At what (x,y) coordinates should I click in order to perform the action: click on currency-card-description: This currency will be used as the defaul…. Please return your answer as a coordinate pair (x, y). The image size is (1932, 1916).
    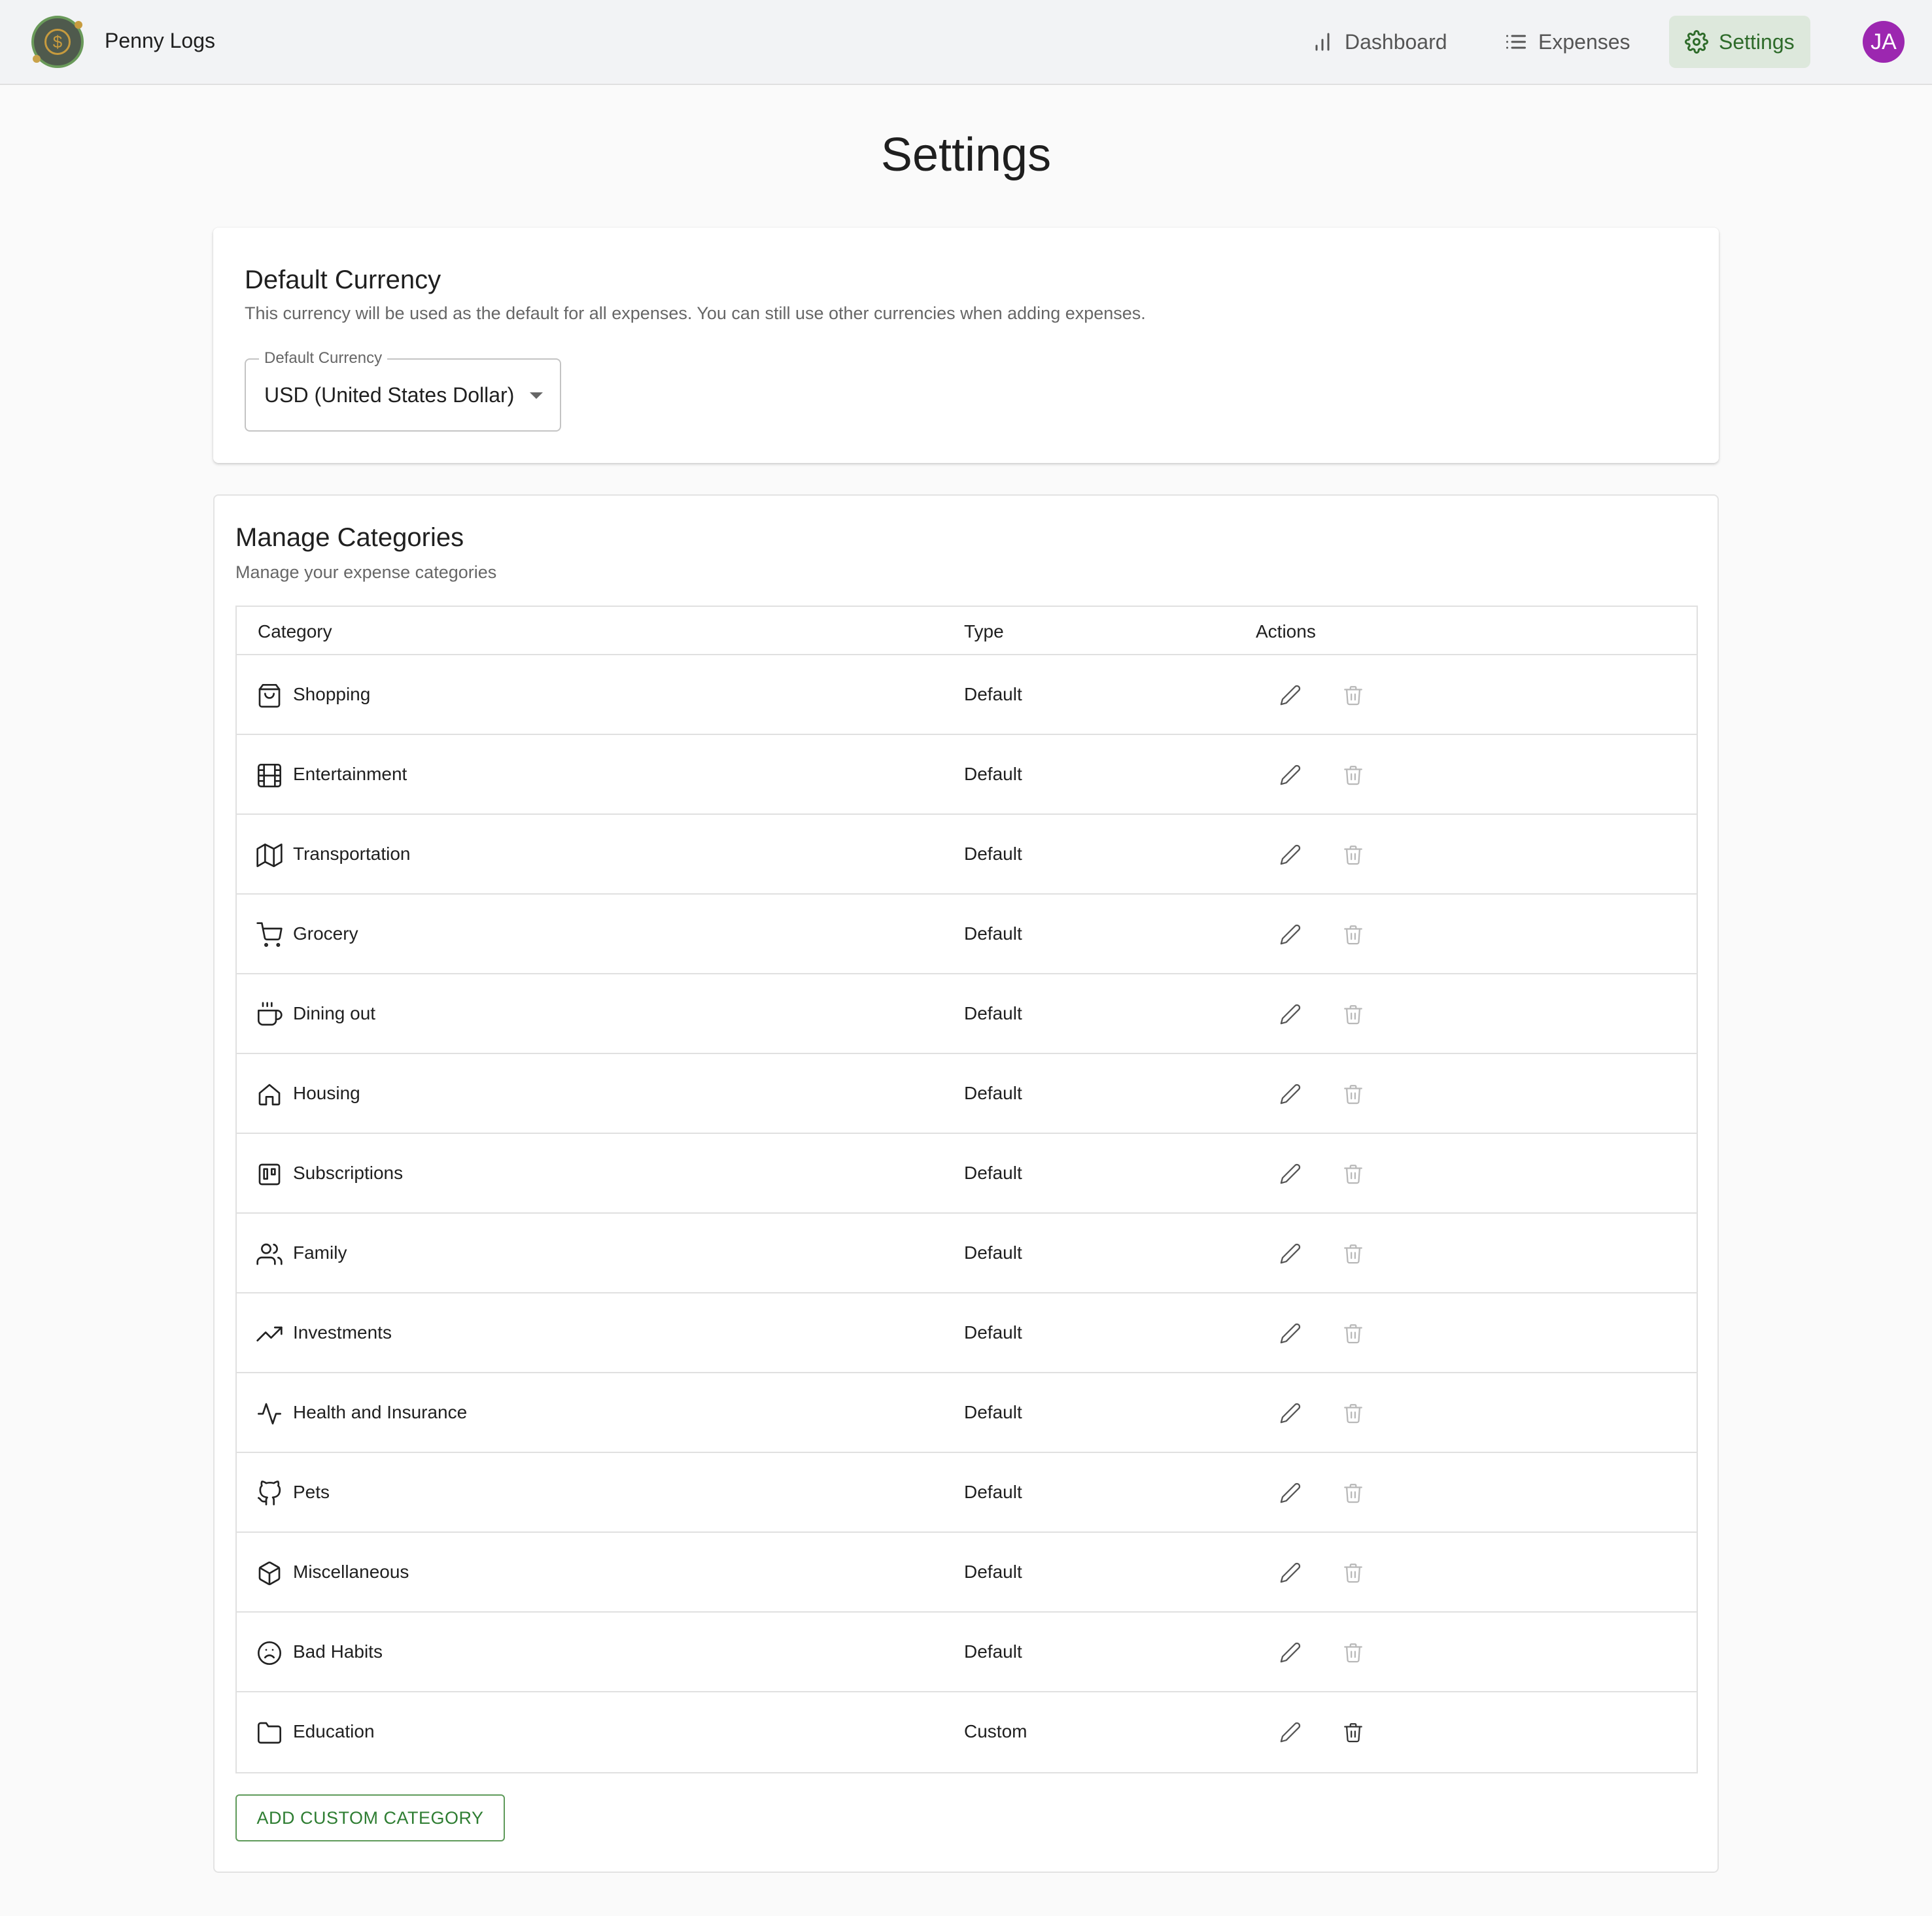
    Looking at the image, I should click on (695, 313).